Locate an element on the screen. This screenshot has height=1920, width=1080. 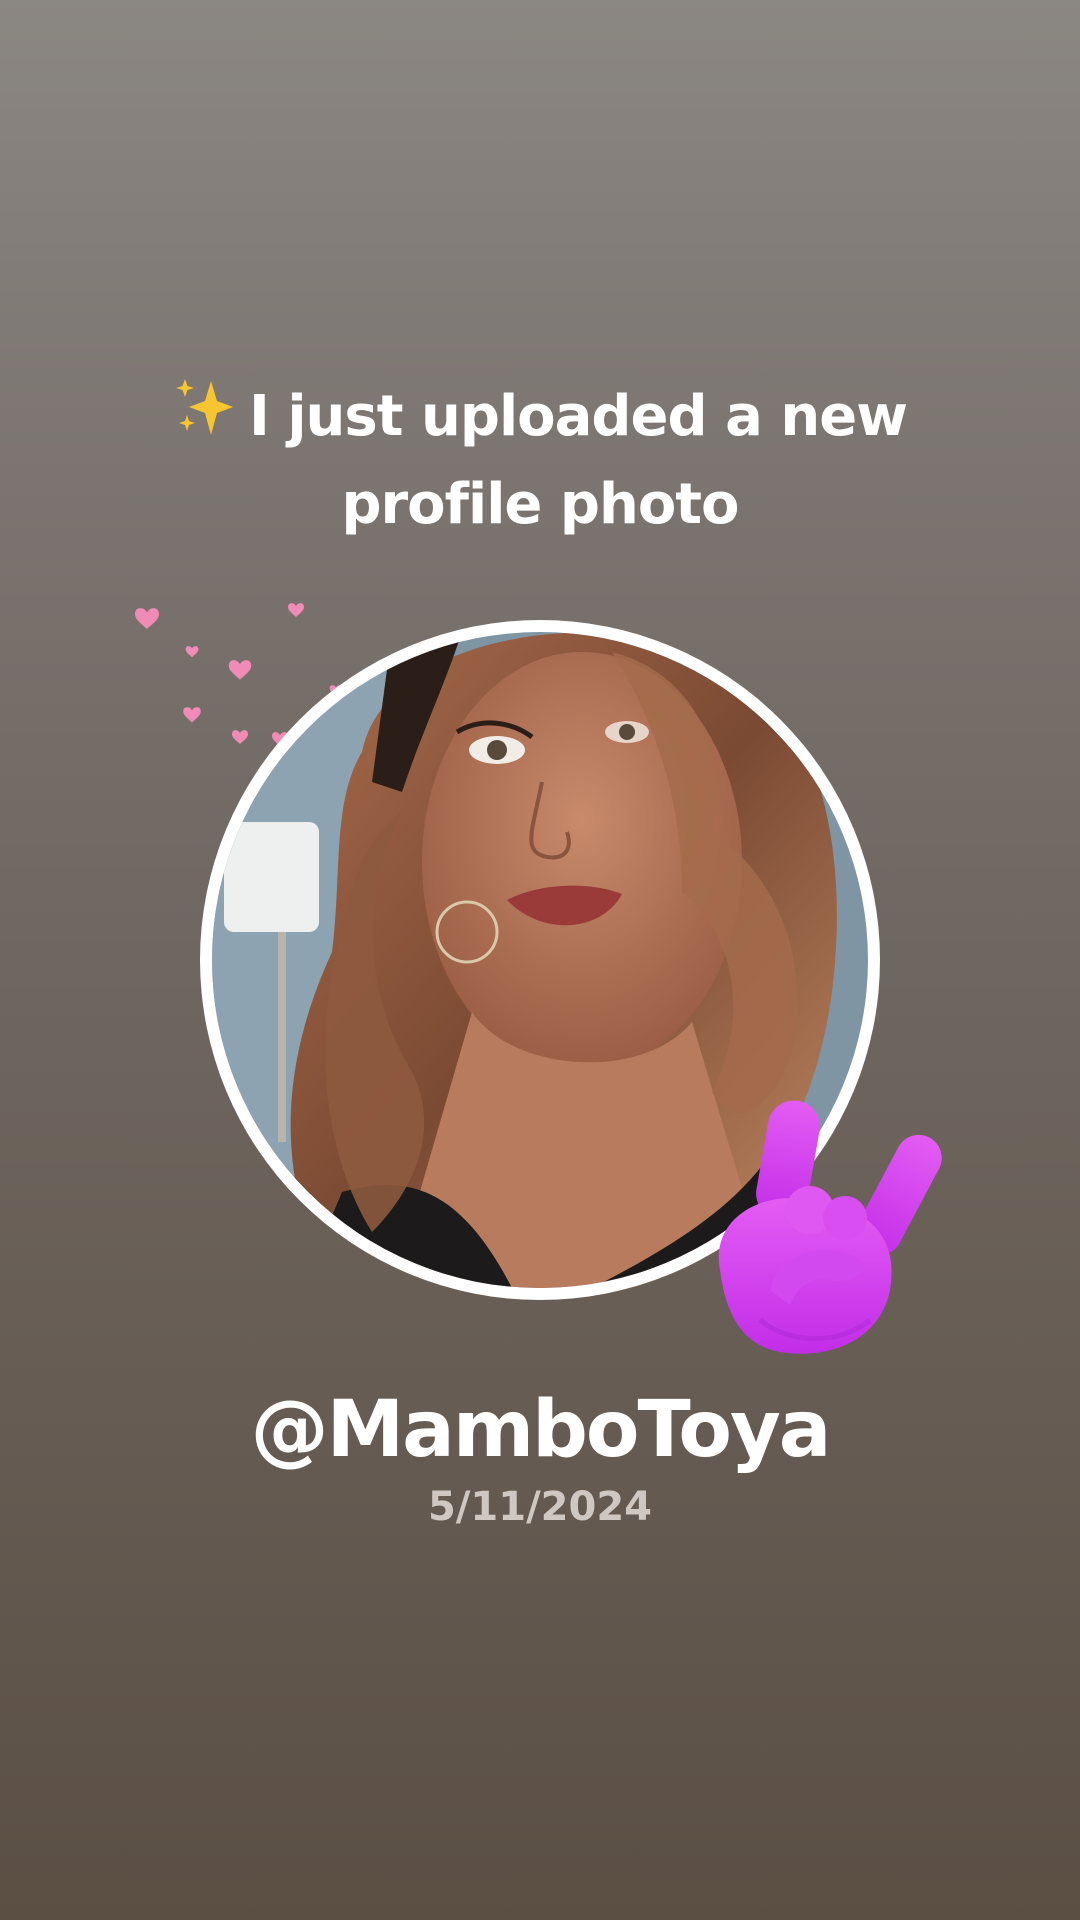
sparkles-icon is located at coordinates (204, 420).